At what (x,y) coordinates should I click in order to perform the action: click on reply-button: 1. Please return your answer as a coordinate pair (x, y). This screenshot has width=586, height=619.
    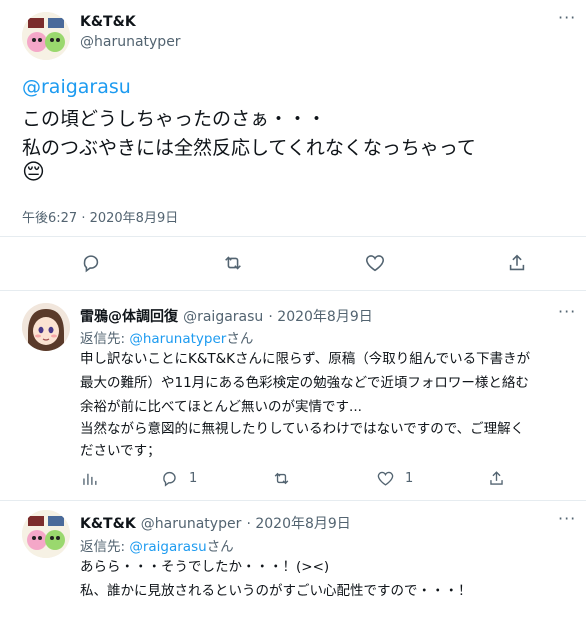
    Looking at the image, I should click on (178, 478).